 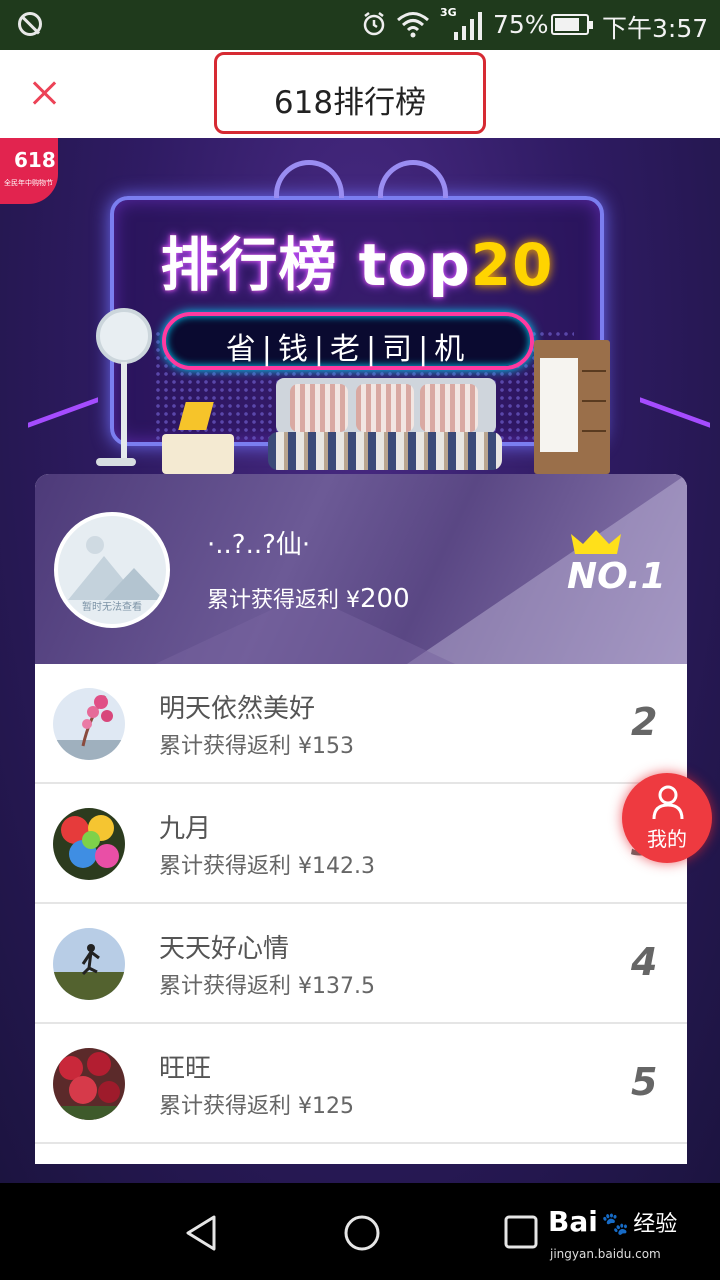 What do you see at coordinates (385, 427) in the screenshot?
I see `sofa-illustration` at bounding box center [385, 427].